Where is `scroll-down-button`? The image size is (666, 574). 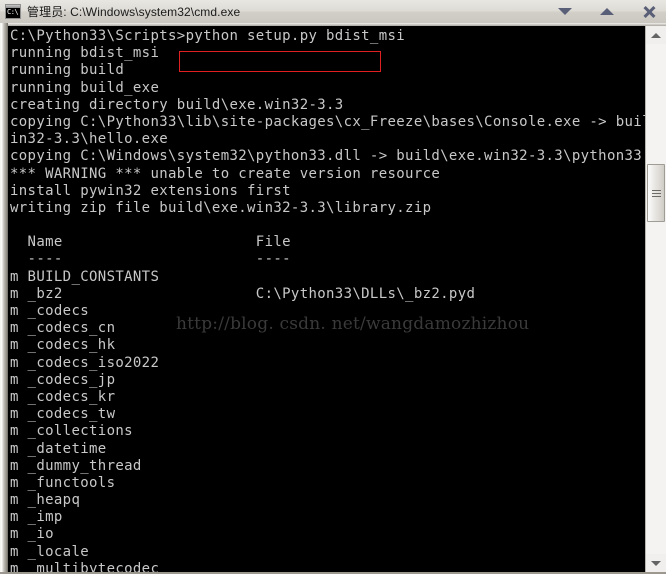
scroll-down-button is located at coordinates (656, 563).